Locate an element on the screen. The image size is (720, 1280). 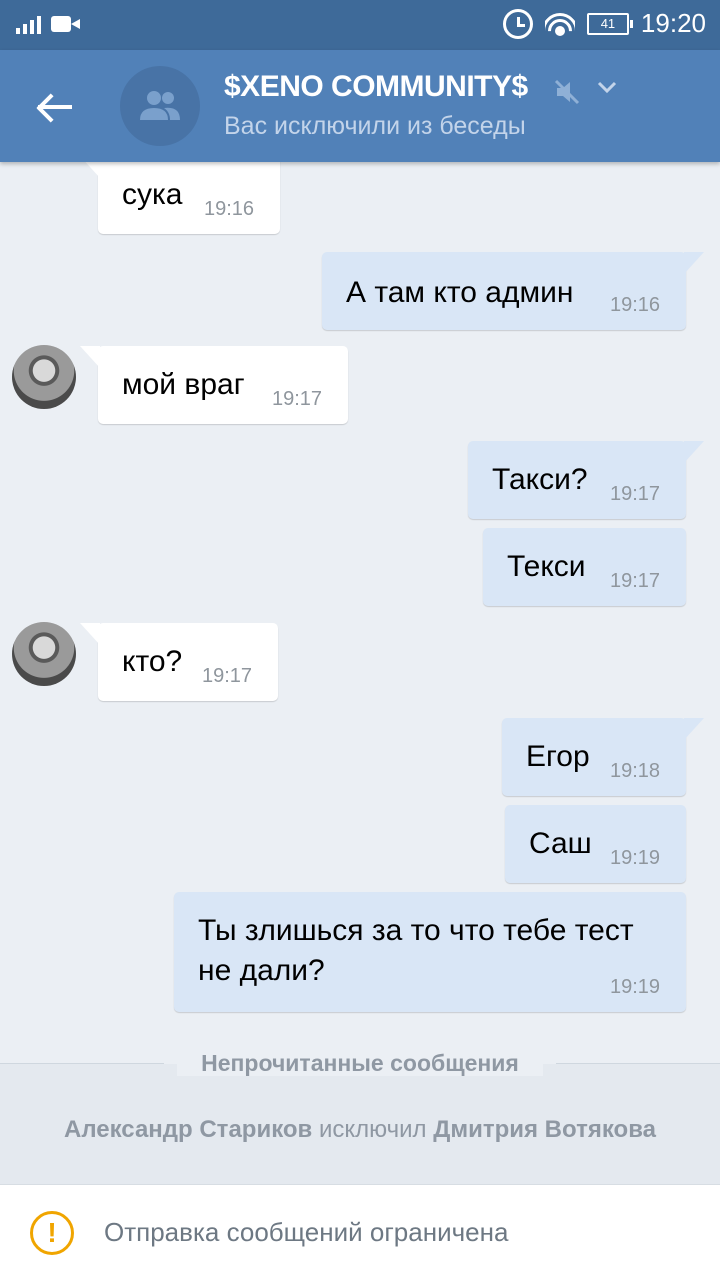
unread-divider: Непрочитанные сообщения is located at coordinates (360, 1064).